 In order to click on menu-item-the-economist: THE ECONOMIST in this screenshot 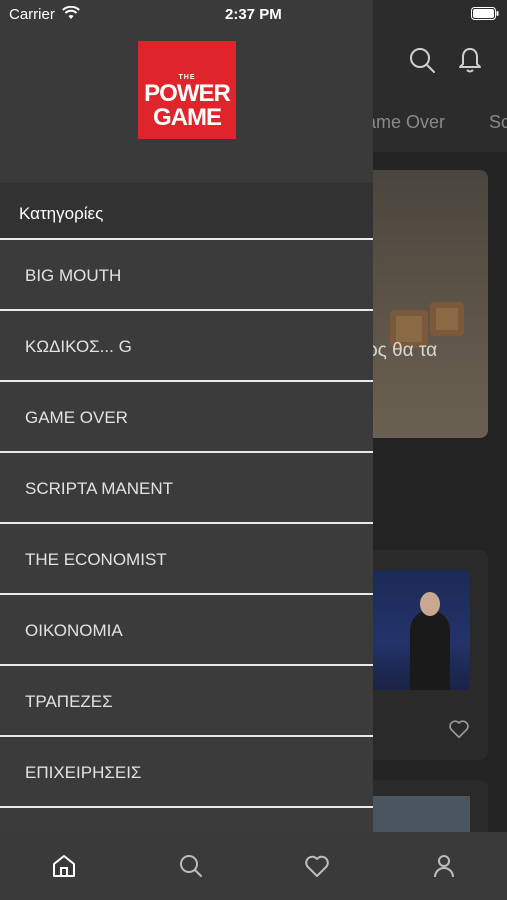, I will do `click(186, 557)`.